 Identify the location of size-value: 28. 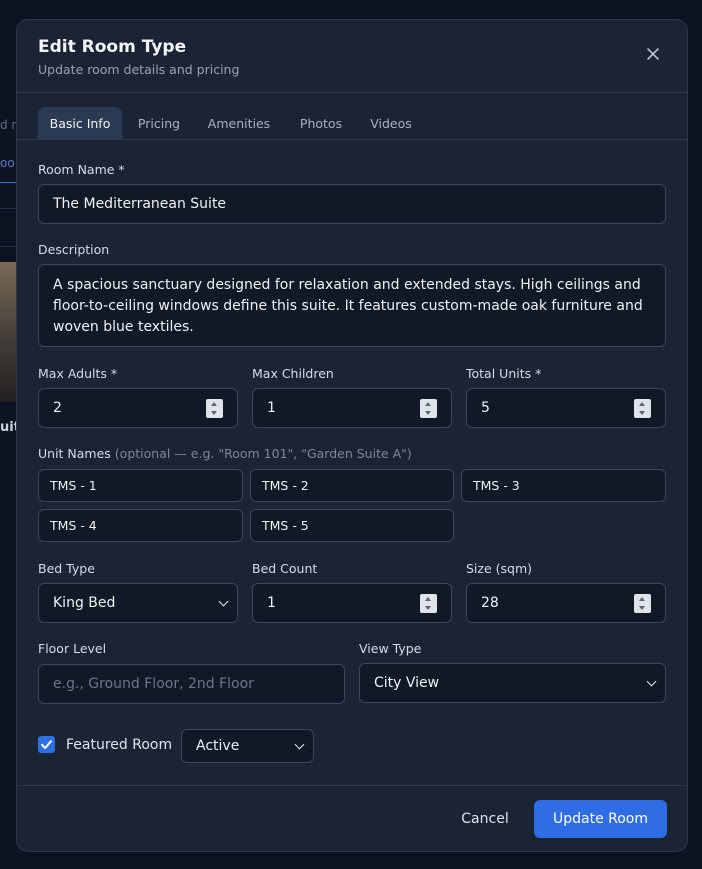
(490, 603).